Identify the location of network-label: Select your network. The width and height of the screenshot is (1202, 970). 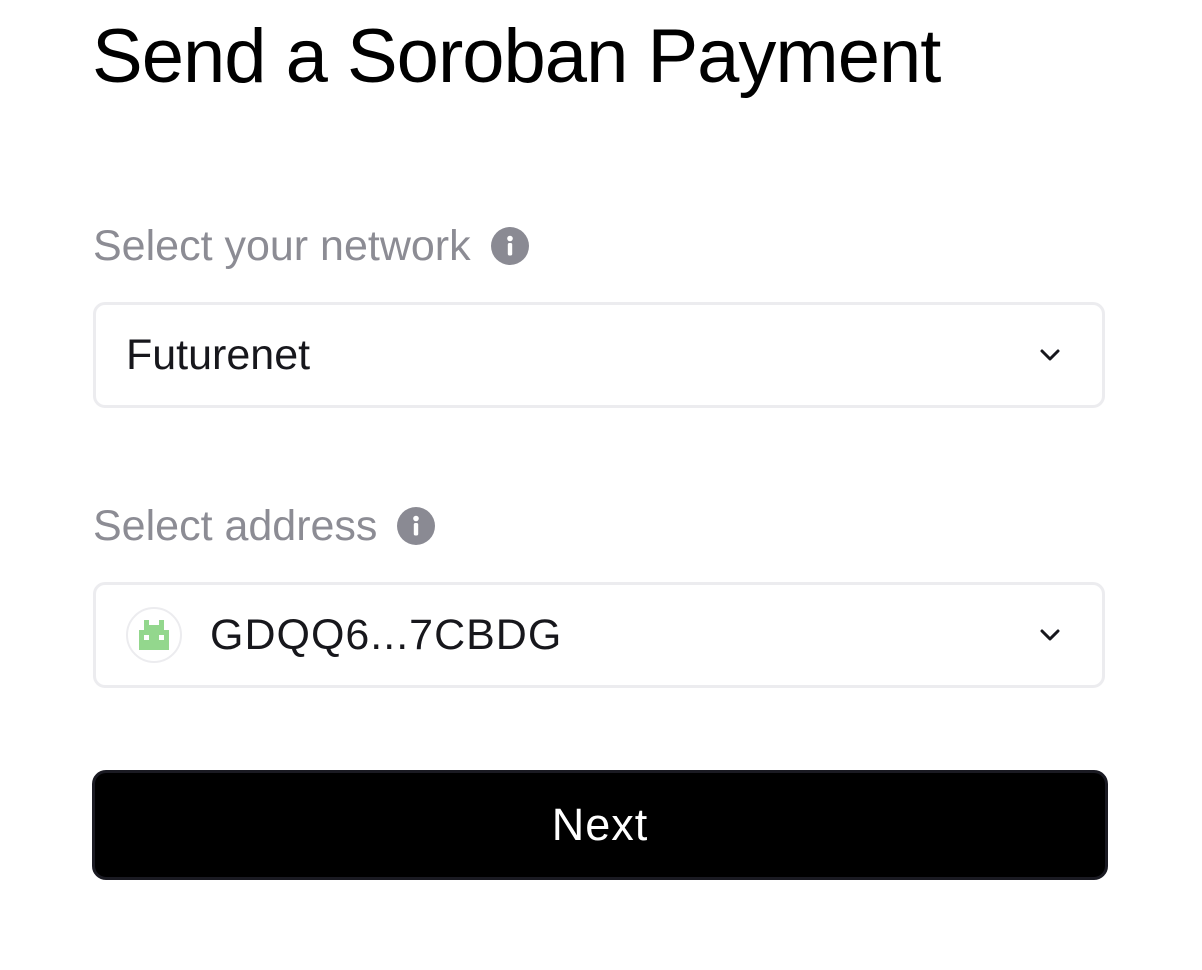
(282, 246).